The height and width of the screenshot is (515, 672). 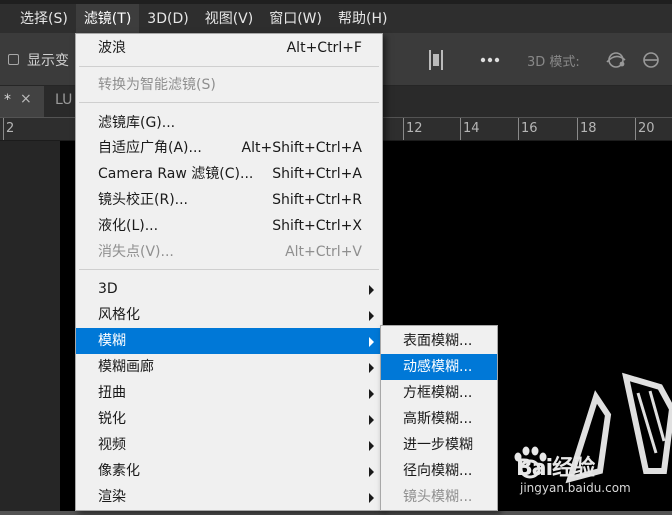 I want to click on ruler-label: 14, so click(x=471, y=128).